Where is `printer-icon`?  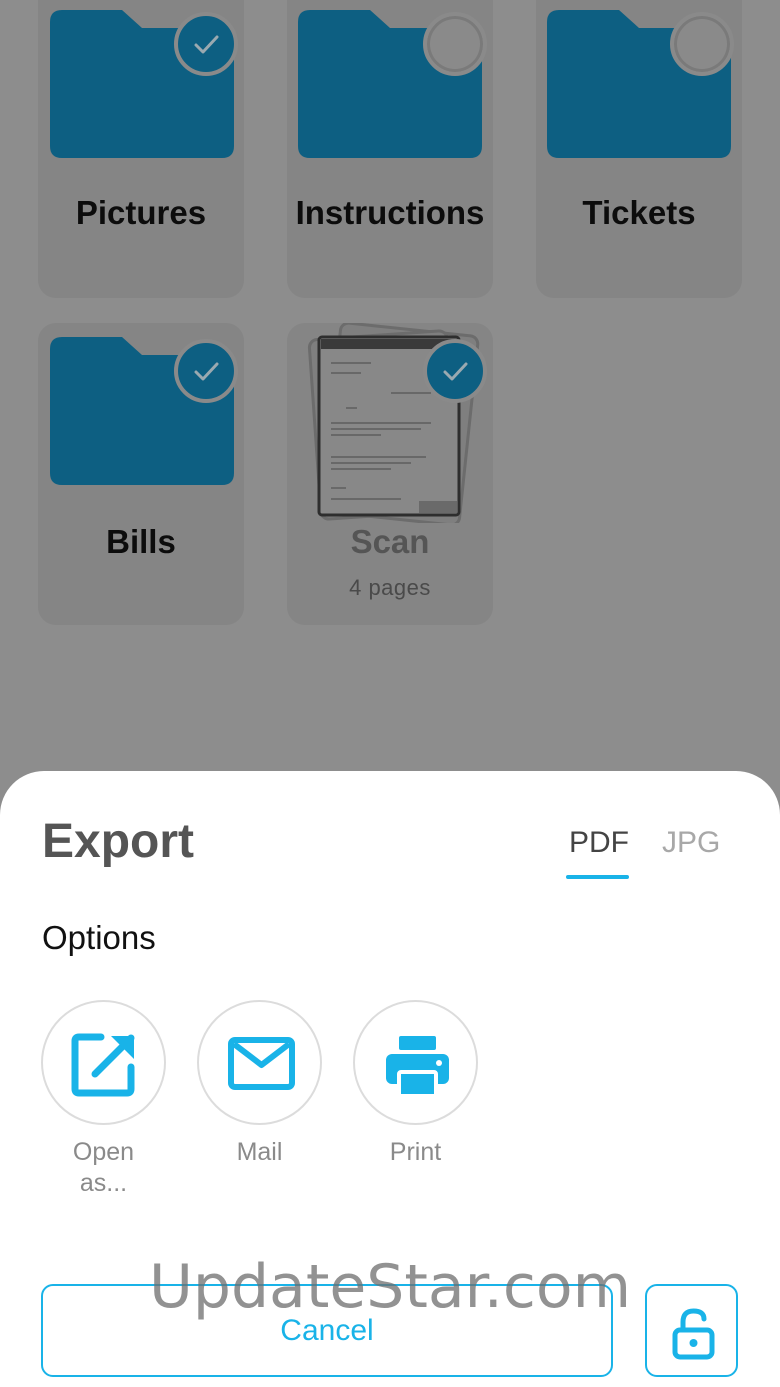
printer-icon is located at coordinates (417, 1067).